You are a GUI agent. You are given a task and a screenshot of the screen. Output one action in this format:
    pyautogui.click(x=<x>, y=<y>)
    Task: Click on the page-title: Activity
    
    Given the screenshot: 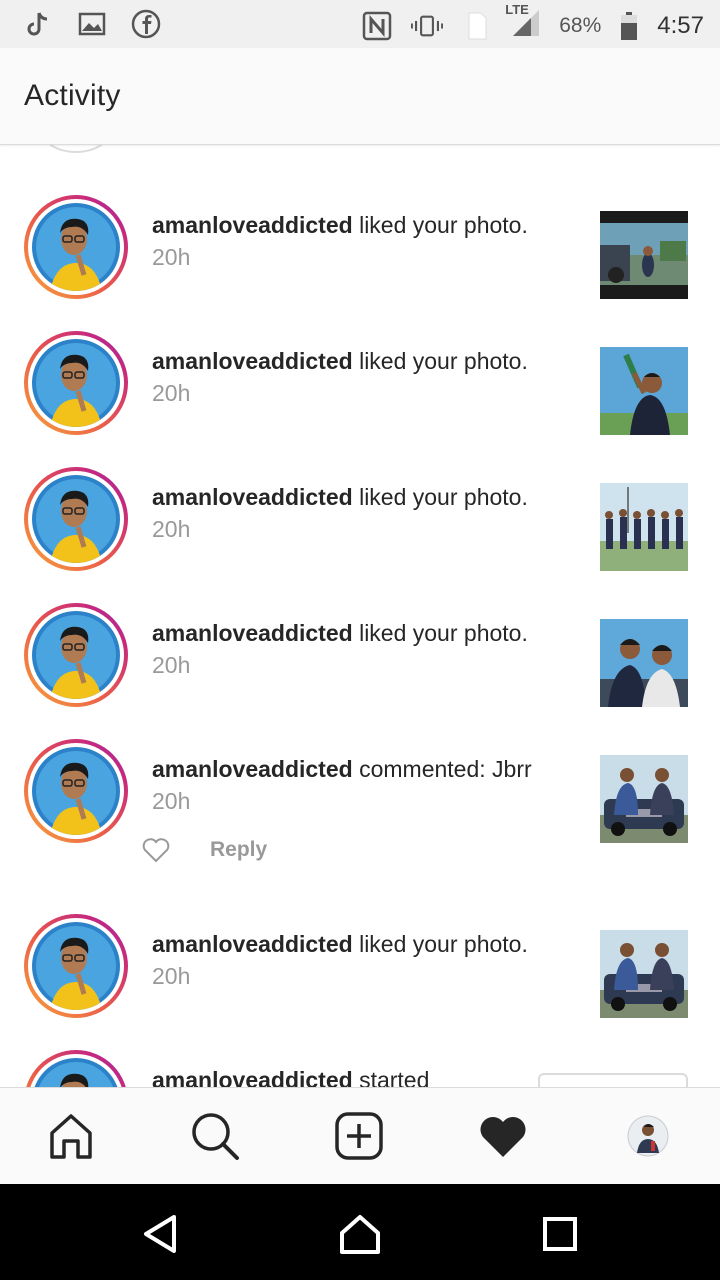 What is the action you would take?
    pyautogui.click(x=72, y=95)
    